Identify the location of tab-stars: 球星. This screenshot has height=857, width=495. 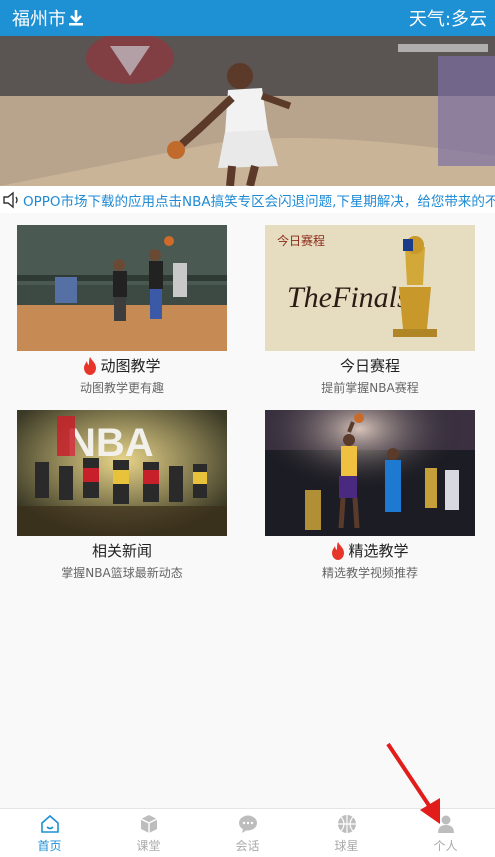
(346, 833).